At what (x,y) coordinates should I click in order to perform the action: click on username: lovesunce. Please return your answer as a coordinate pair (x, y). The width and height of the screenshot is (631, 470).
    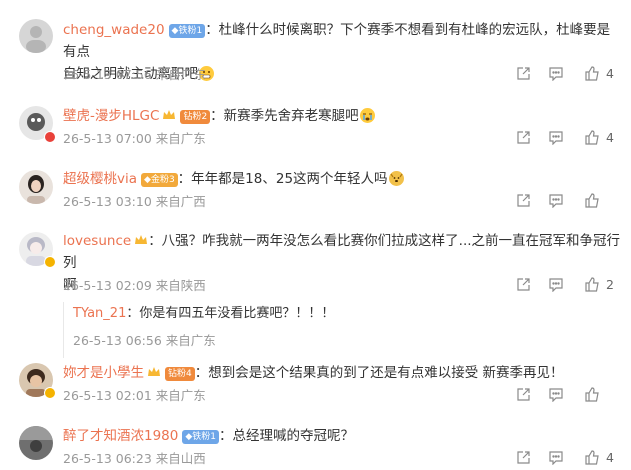
    Looking at the image, I should click on (97, 241).